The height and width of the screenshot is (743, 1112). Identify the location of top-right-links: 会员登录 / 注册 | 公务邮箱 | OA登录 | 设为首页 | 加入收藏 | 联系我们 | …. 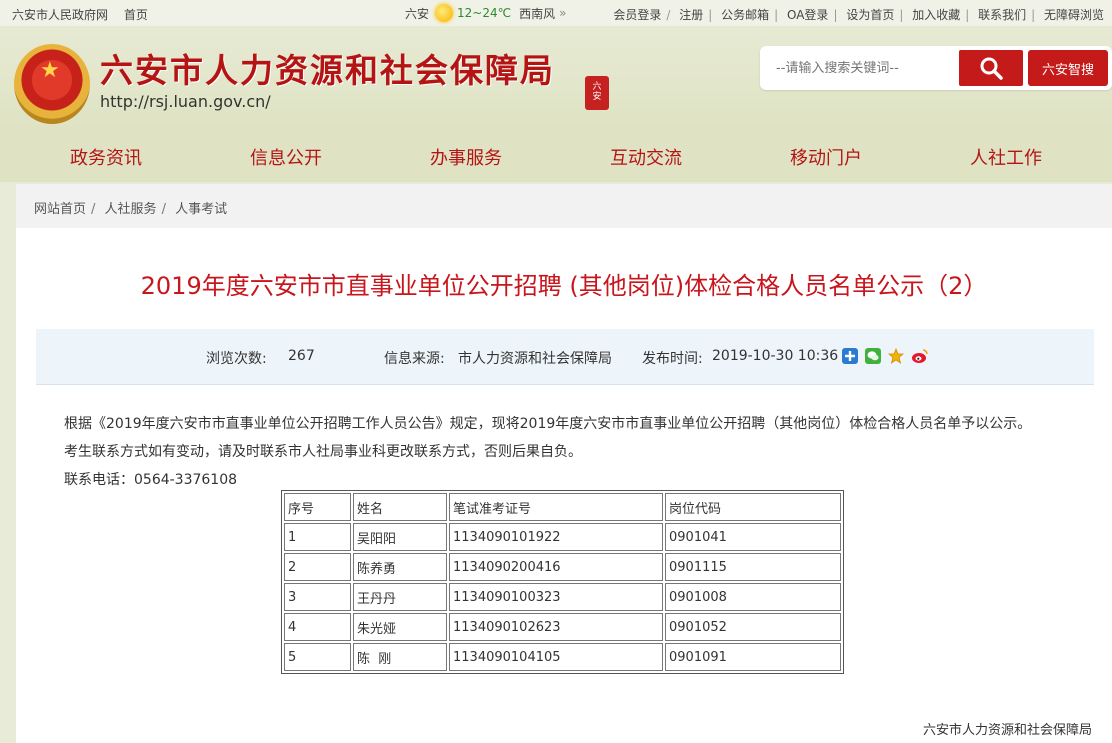
(858, 14).